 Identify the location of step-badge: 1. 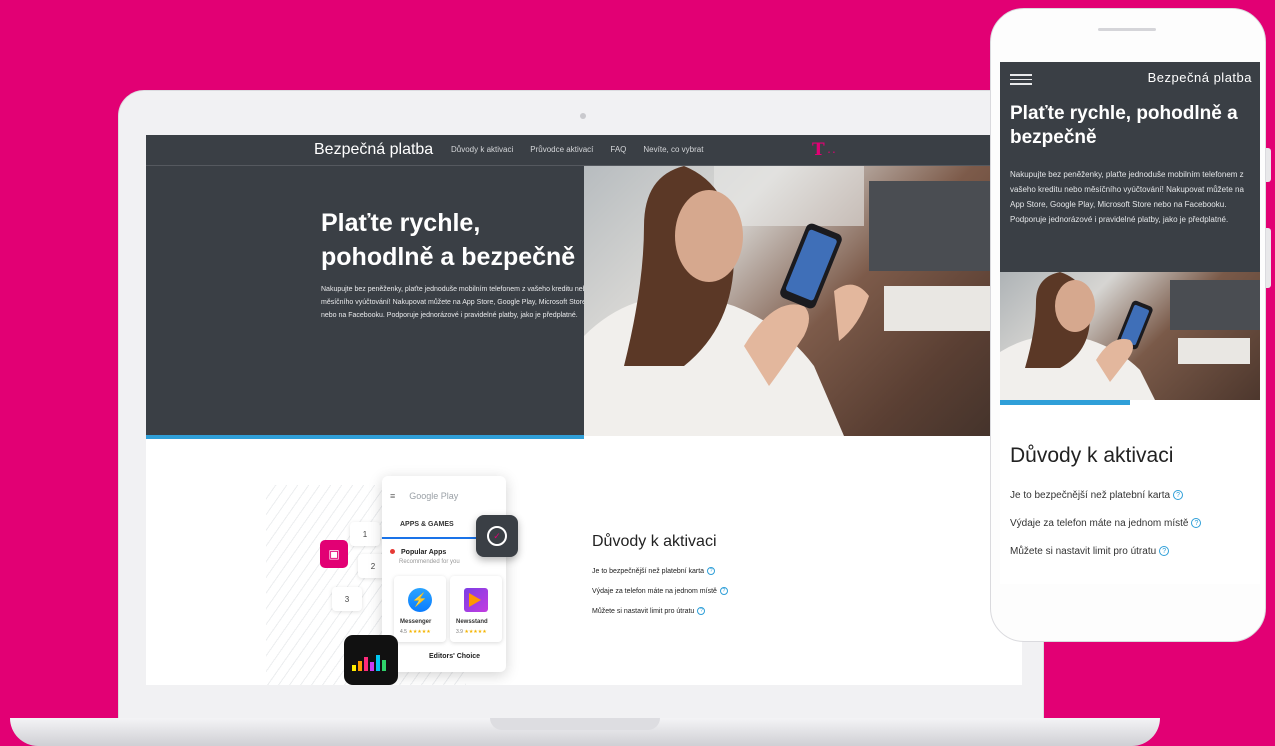
(365, 534).